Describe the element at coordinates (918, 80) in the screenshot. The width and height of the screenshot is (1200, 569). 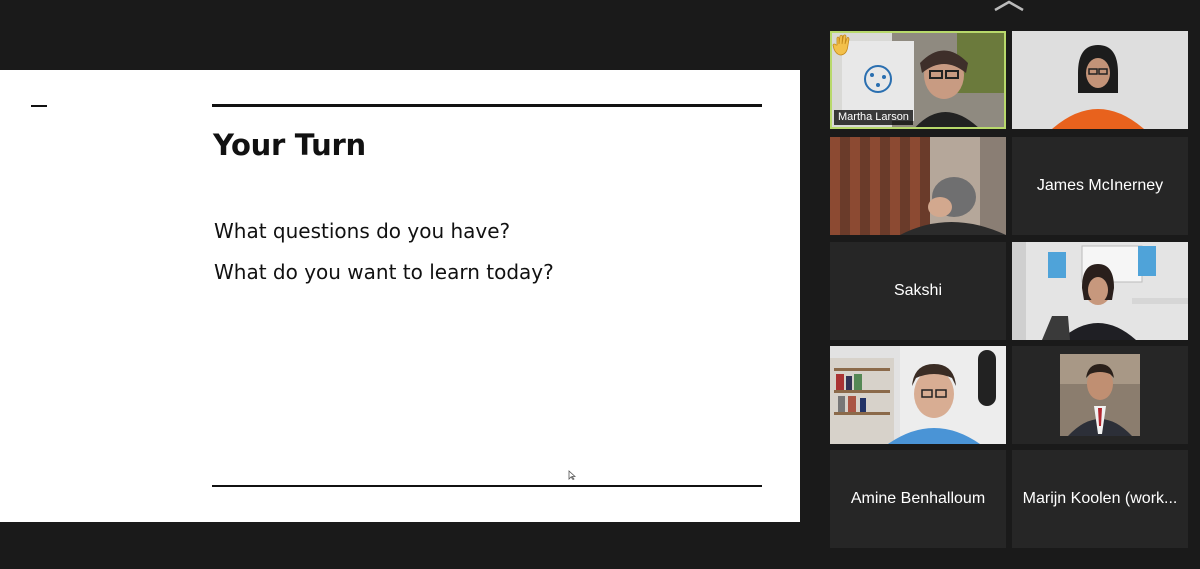
I see `participant-tile-martha-larson: Martha Larson` at that location.